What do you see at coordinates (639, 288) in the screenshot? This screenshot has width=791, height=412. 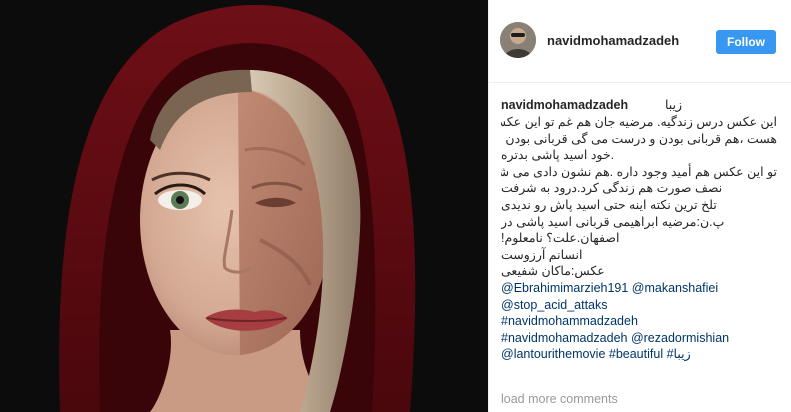 I see `tag-line: @Ebrahimimarzieh191 @makanshafiei` at bounding box center [639, 288].